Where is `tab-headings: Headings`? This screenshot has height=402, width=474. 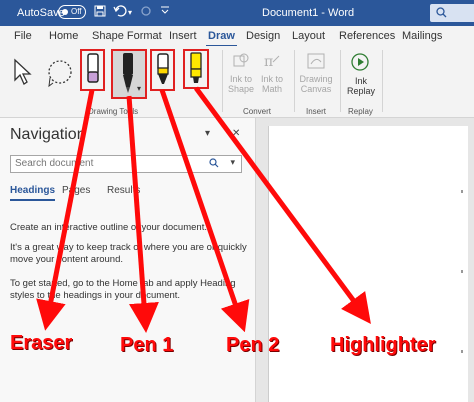 tab-headings: Headings is located at coordinates (33, 193).